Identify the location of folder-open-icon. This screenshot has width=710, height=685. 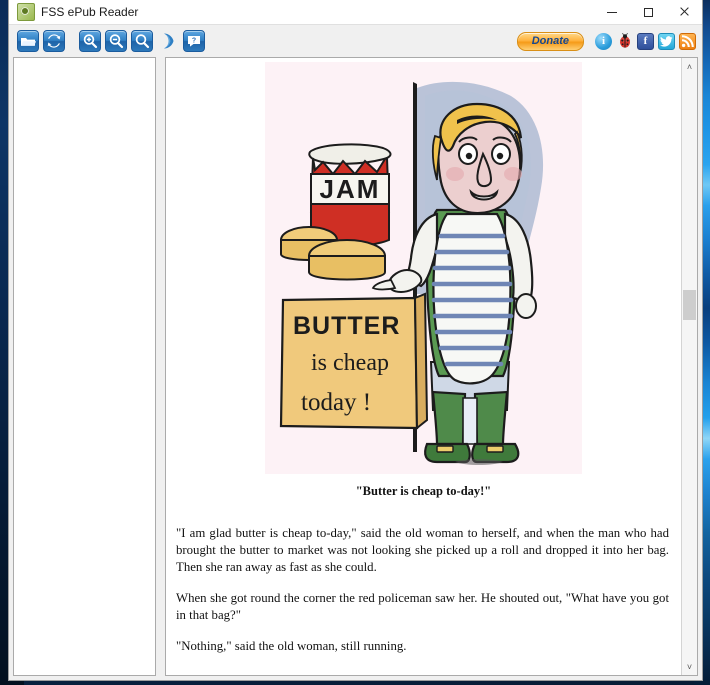
(29, 42).